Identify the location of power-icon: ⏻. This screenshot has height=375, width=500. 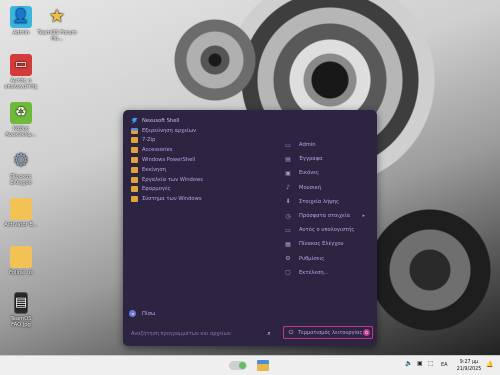
(291, 332).